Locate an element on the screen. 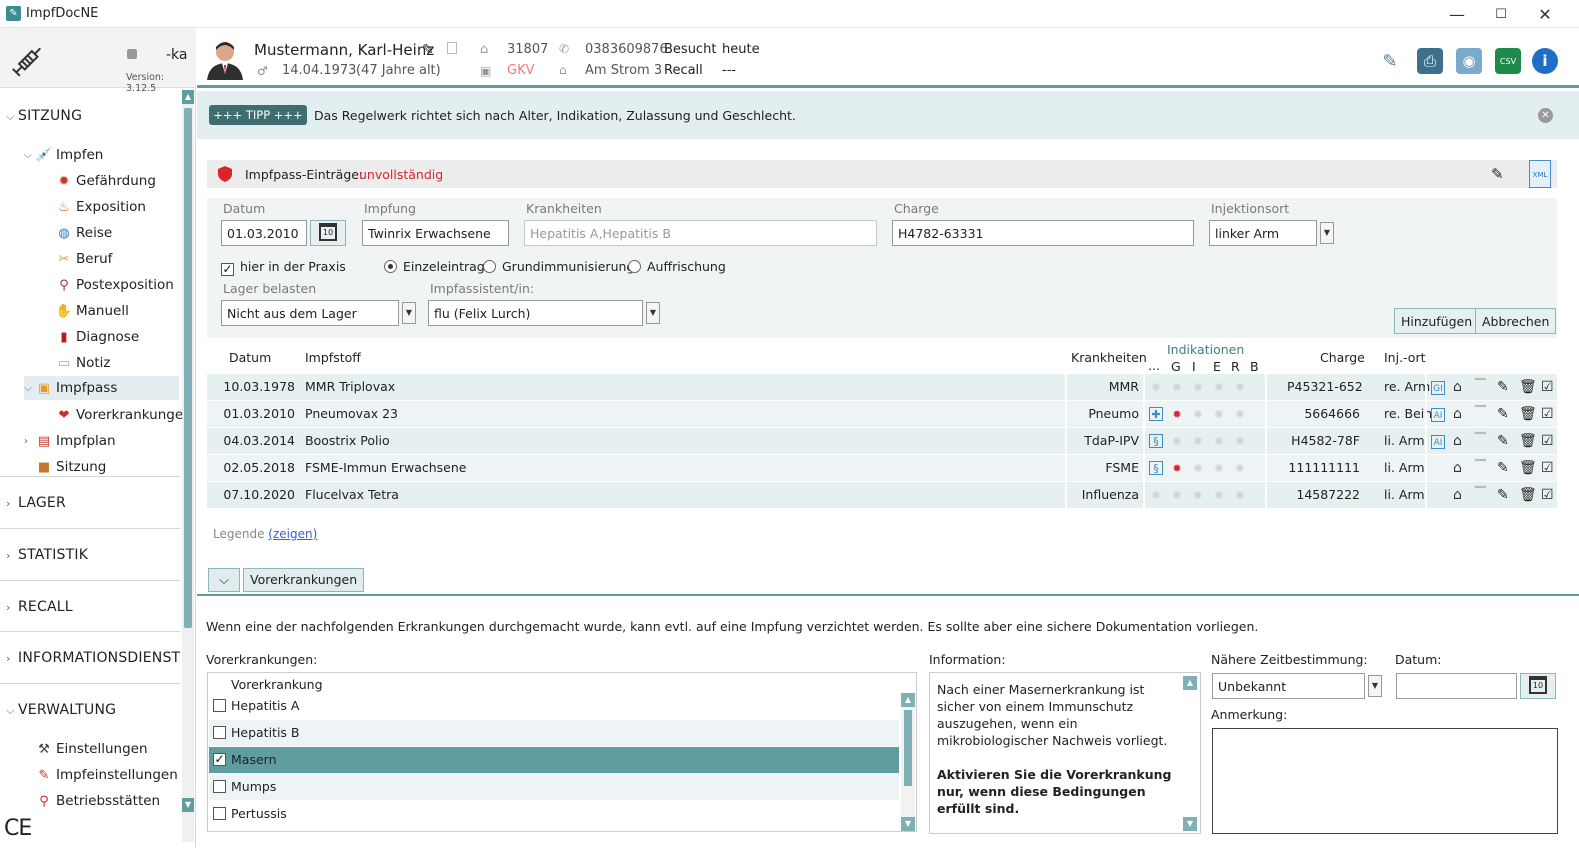 This screenshot has width=1579, height=848. sidebar-item-reise: ◍ Reise is located at coordinates (84, 233).